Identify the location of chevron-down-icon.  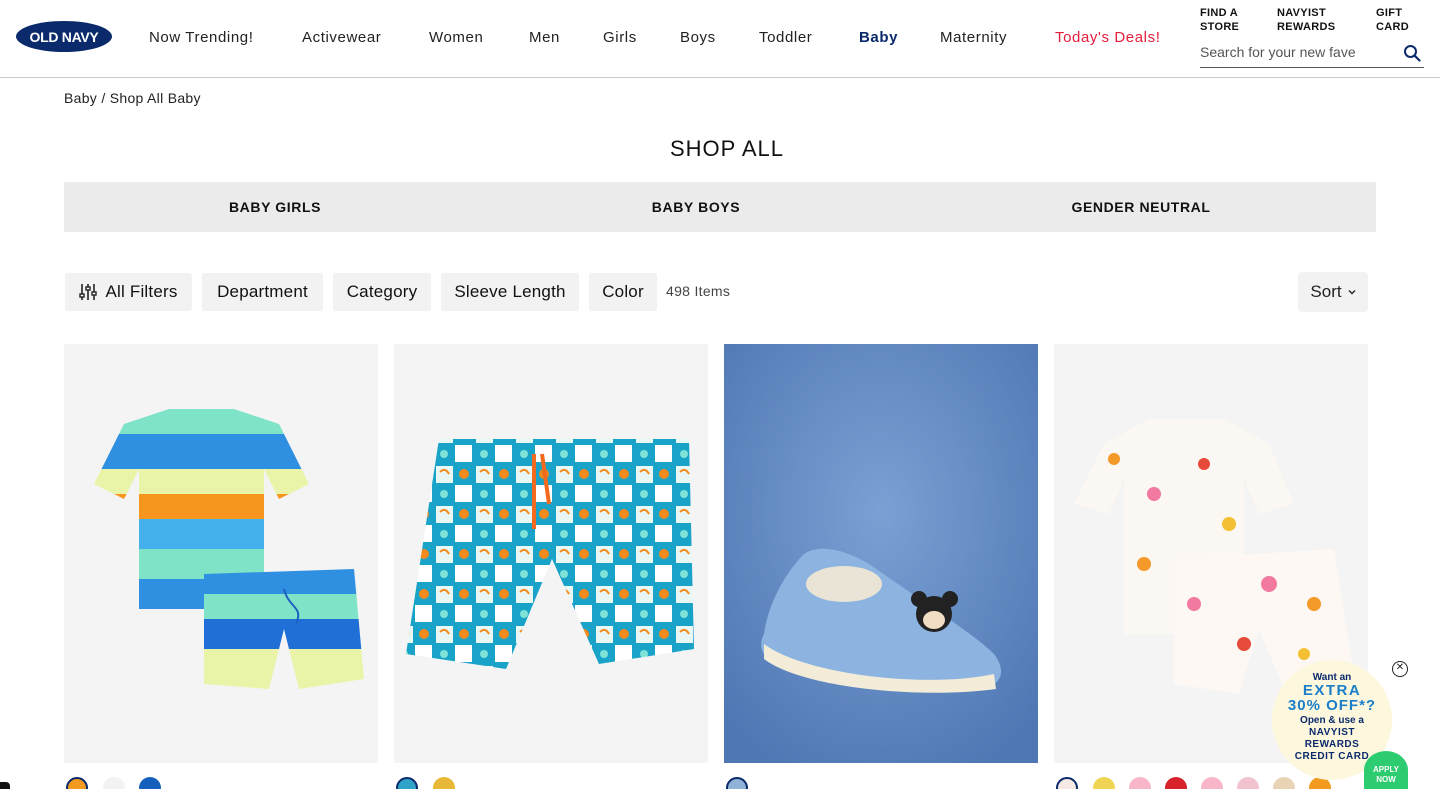
(1352, 292).